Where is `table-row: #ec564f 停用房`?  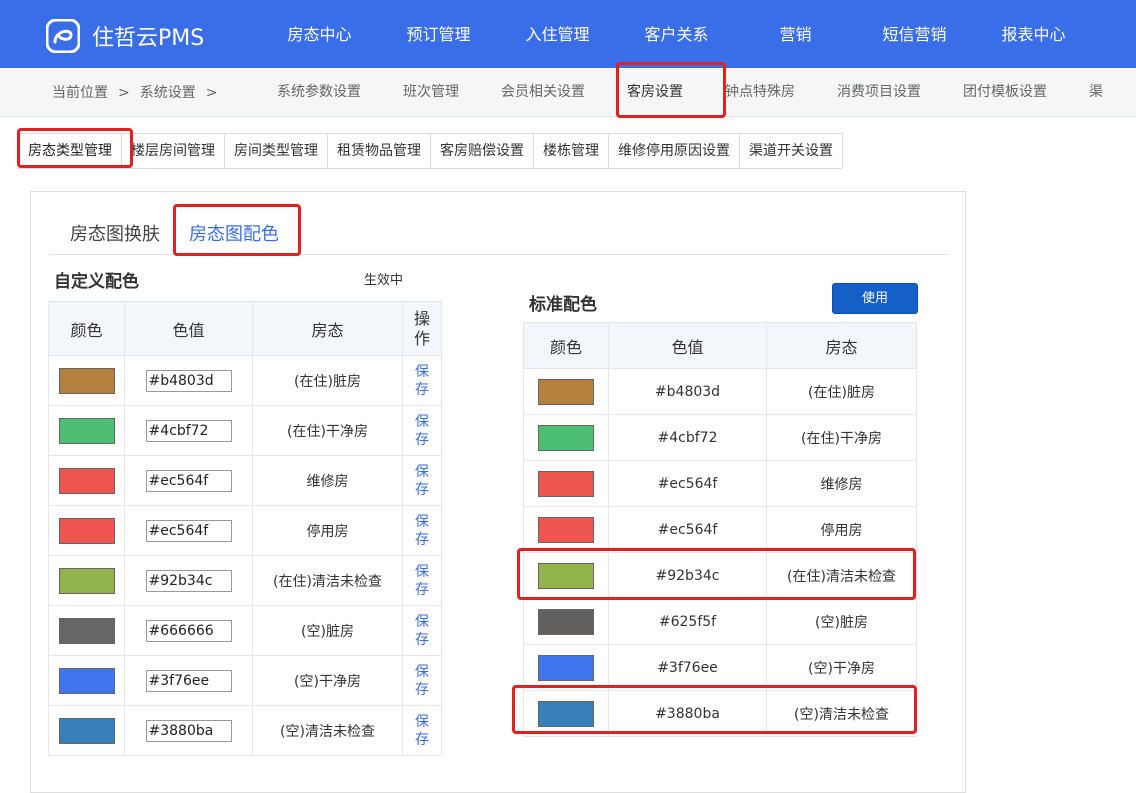 table-row: #ec564f 停用房 is located at coordinates (720, 529).